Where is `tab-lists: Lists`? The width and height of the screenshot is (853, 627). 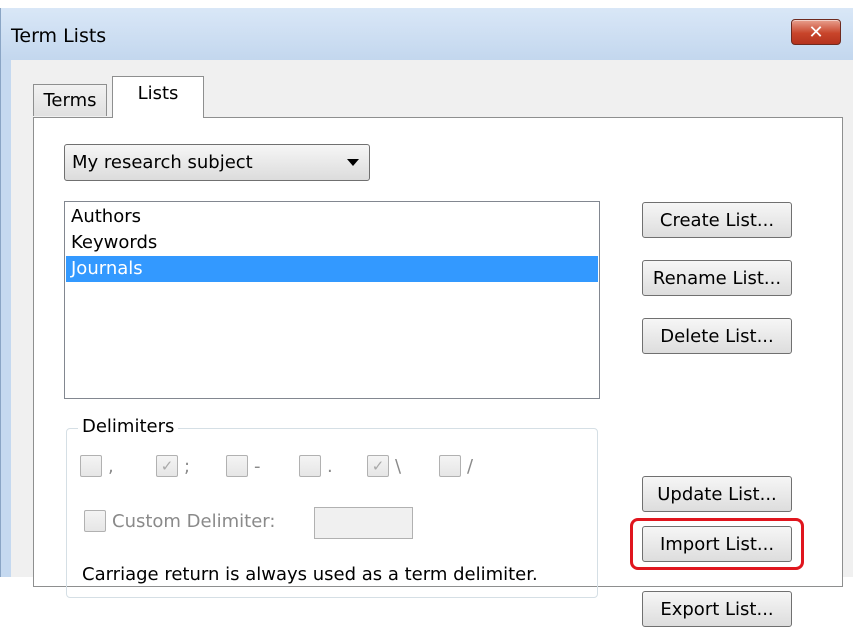 tab-lists: Lists is located at coordinates (158, 97).